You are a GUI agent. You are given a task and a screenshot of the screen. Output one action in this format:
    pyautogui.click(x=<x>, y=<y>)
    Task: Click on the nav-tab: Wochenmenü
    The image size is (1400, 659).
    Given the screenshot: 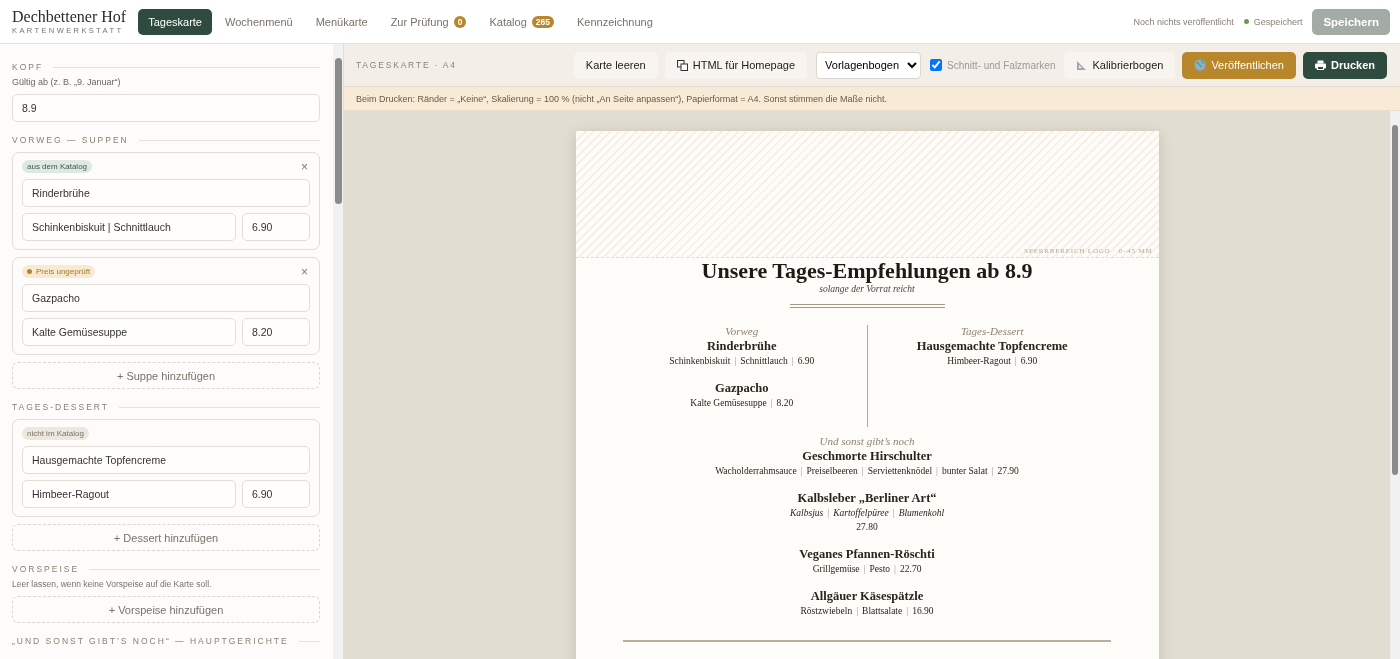 What is the action you would take?
    pyautogui.click(x=259, y=21)
    